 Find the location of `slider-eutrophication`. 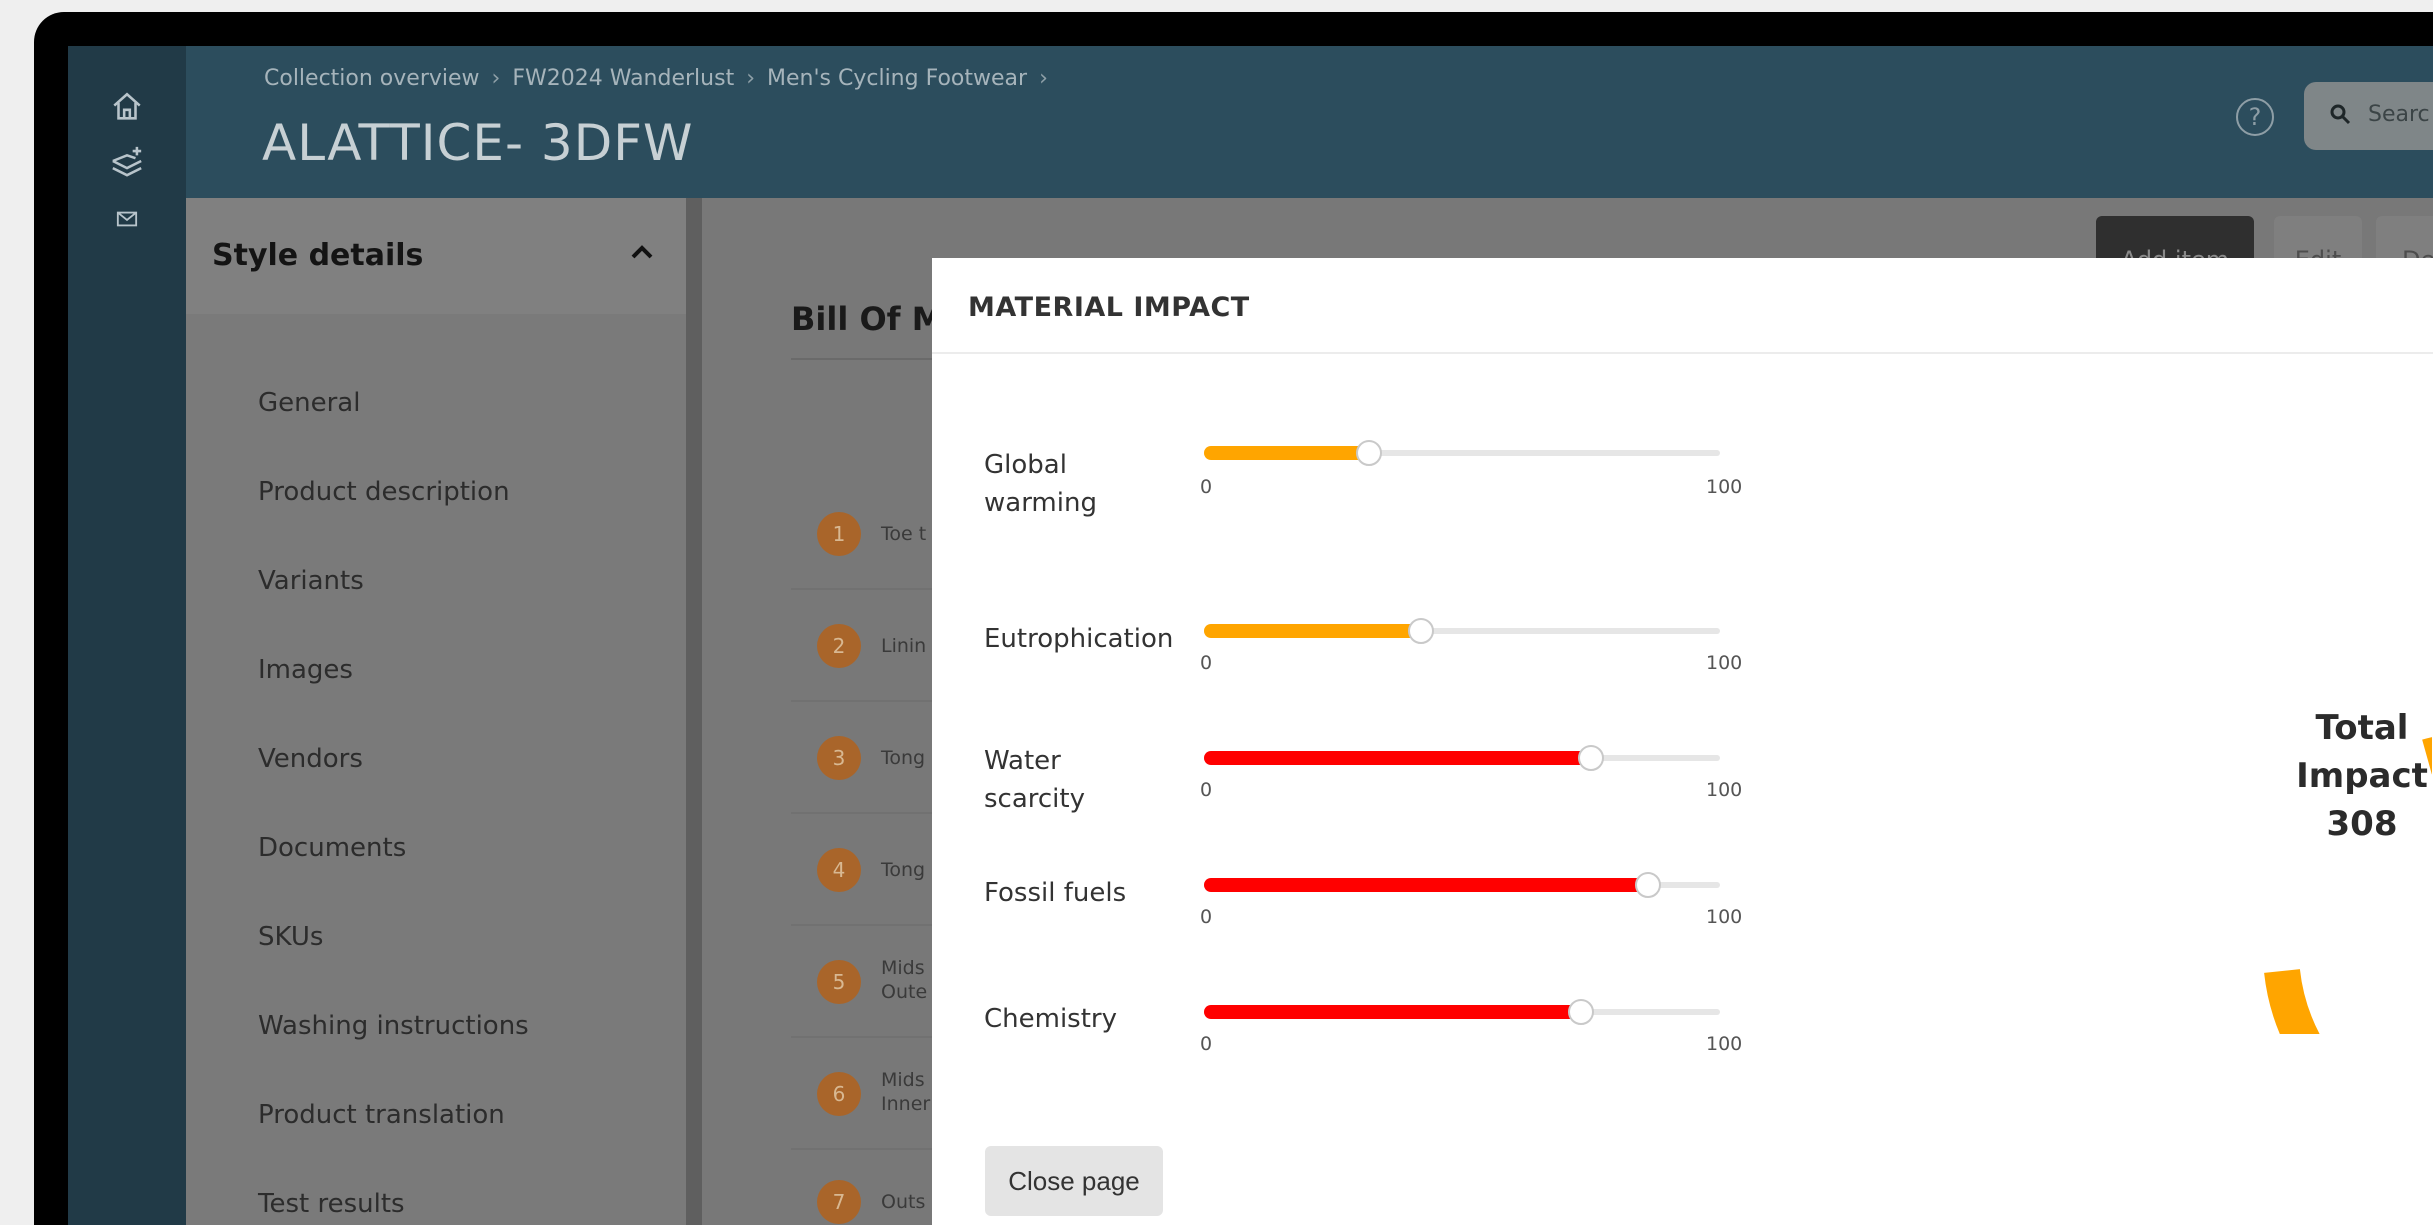

slider-eutrophication is located at coordinates (1462, 631).